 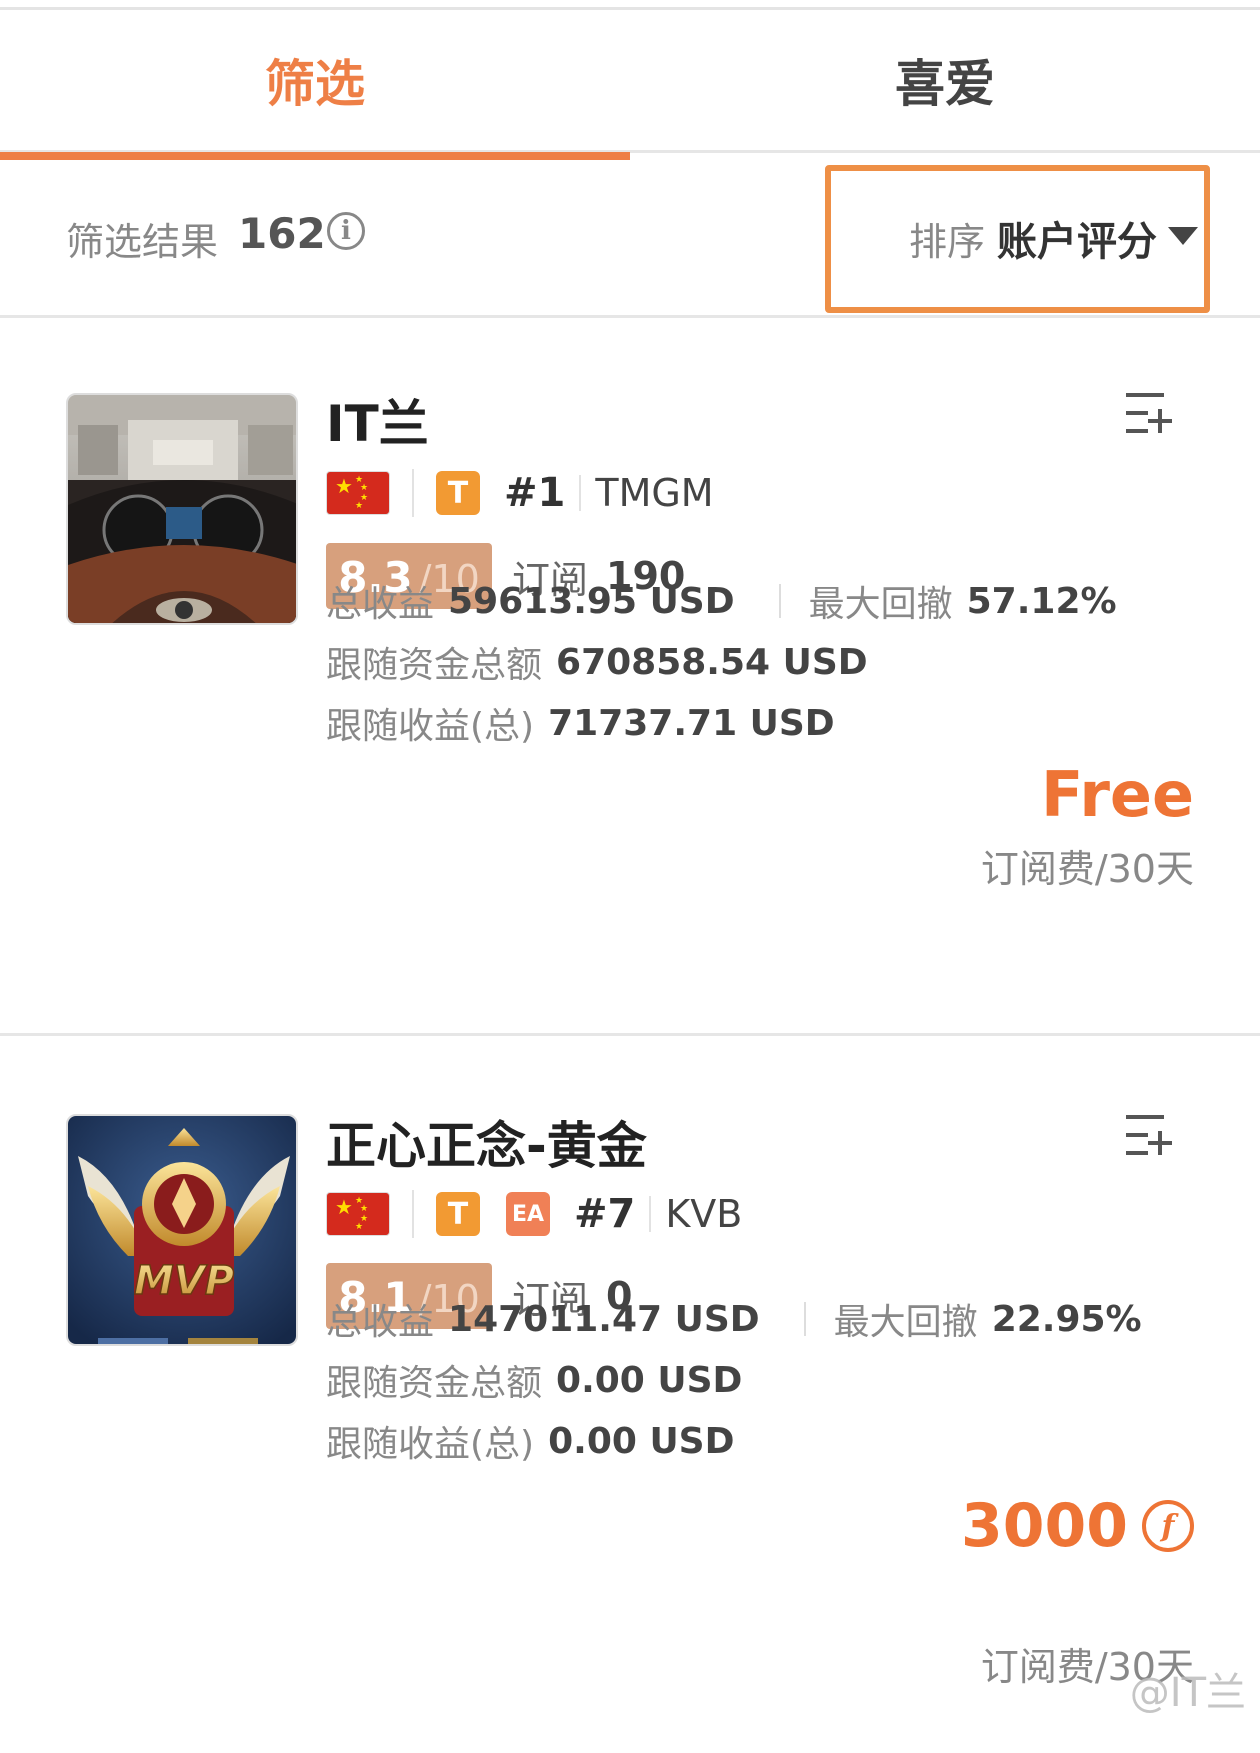 I want to click on total-profit-value: 147011.47 USD, so click(x=604, y=1319).